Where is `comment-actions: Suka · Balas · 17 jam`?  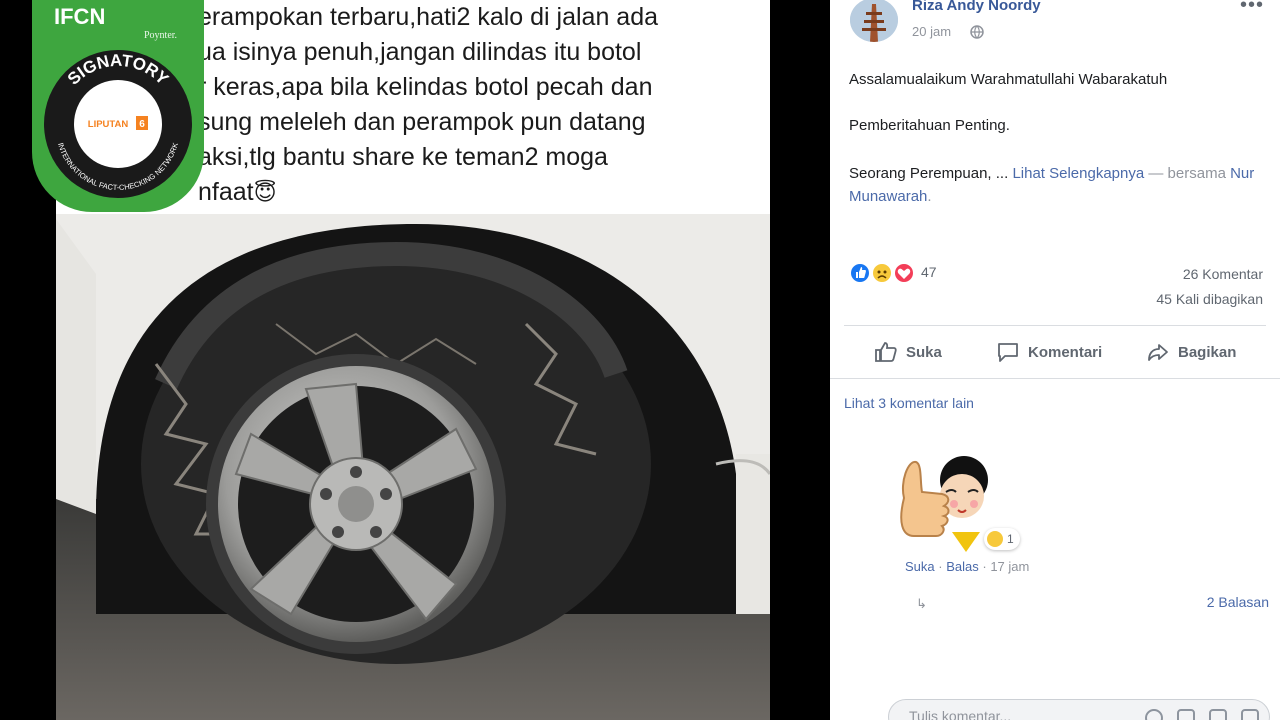 comment-actions: Suka · Balas · 17 jam is located at coordinates (967, 566).